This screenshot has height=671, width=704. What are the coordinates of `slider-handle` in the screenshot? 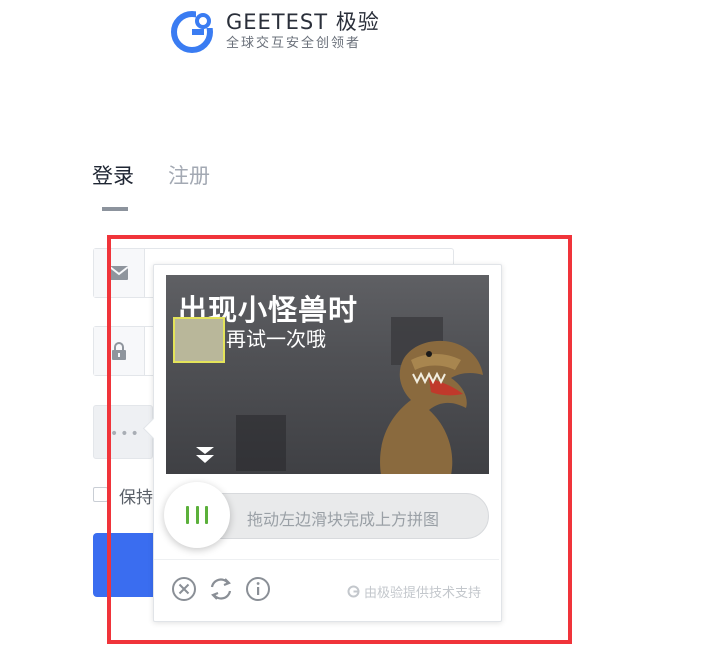 It's located at (197, 515).